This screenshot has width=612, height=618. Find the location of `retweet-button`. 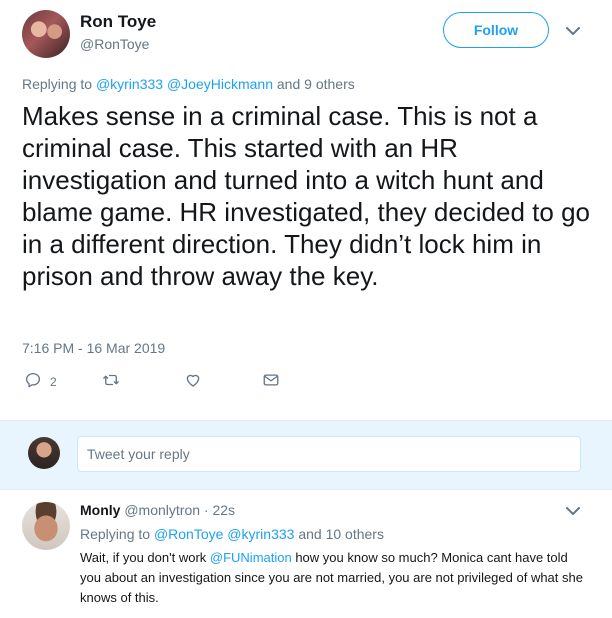

retweet-button is located at coordinates (111, 382).